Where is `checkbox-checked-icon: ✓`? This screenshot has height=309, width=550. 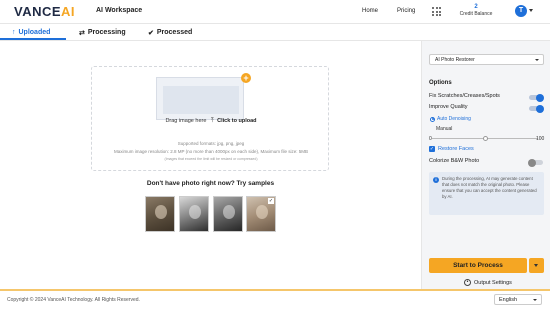 checkbox-checked-icon: ✓ is located at coordinates (432, 149).